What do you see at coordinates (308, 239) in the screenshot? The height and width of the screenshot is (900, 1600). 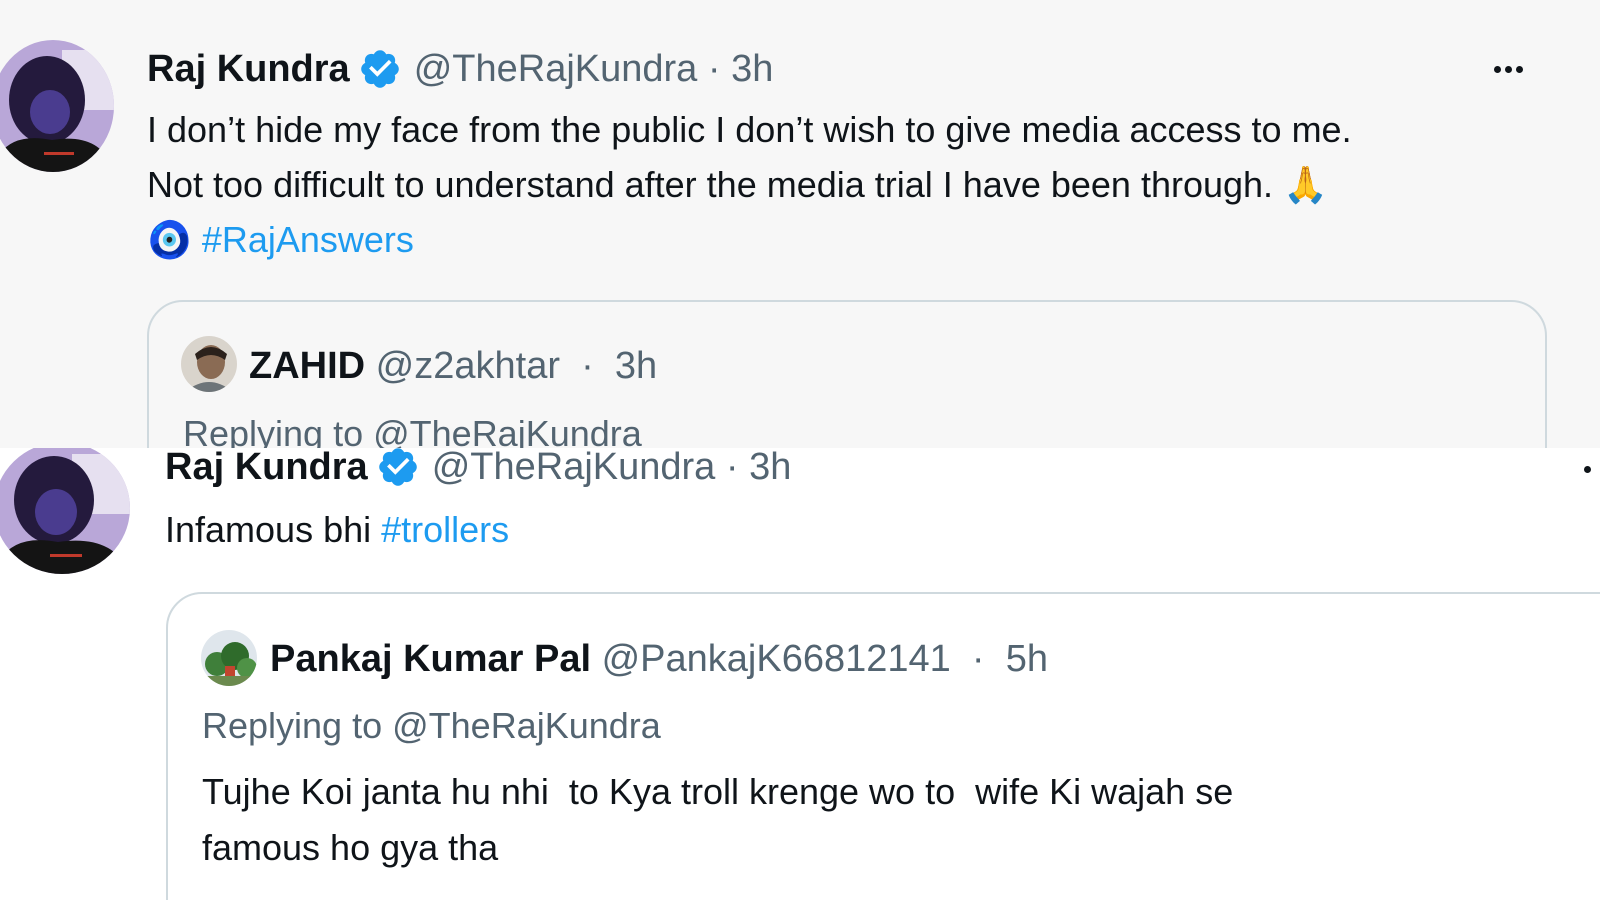 I see `hashtag-link: #RajAnswers` at bounding box center [308, 239].